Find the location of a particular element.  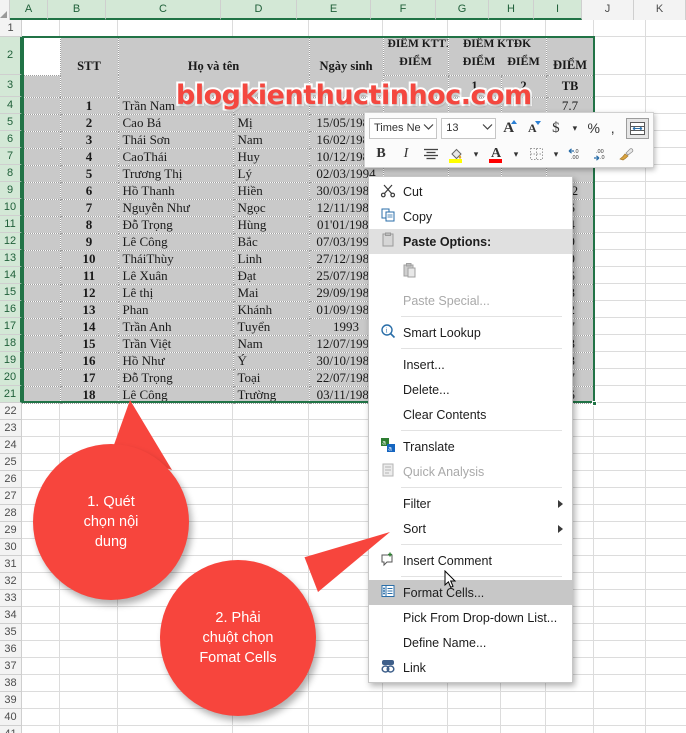

selection-fill-handle is located at coordinates (594, 403).